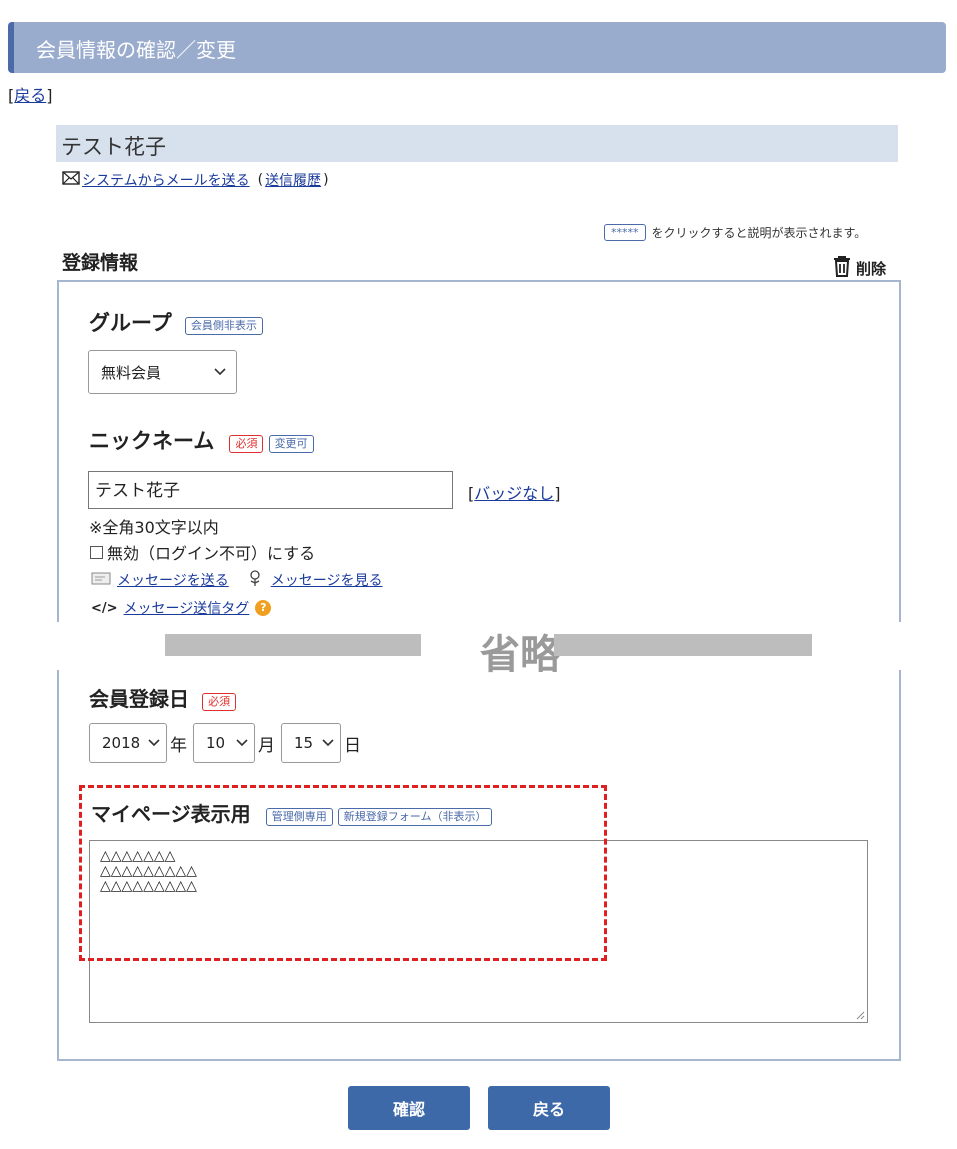  Describe the element at coordinates (178, 745) in the screenshot. I see `year-unit: 年` at that location.